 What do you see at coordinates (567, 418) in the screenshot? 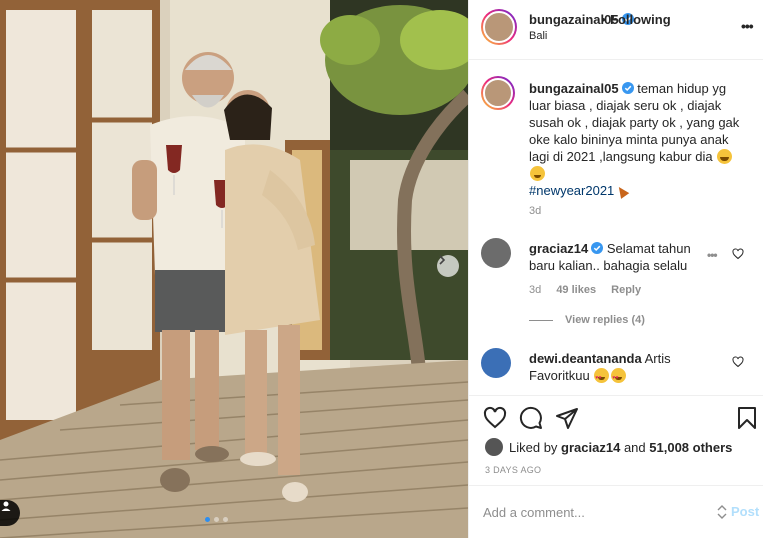
I see `paper-plane-icon` at bounding box center [567, 418].